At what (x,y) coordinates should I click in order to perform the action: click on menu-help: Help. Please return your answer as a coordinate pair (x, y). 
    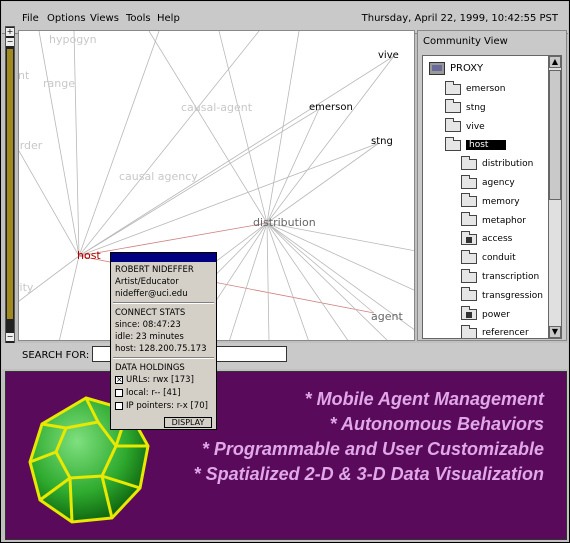
    Looking at the image, I should click on (168, 18).